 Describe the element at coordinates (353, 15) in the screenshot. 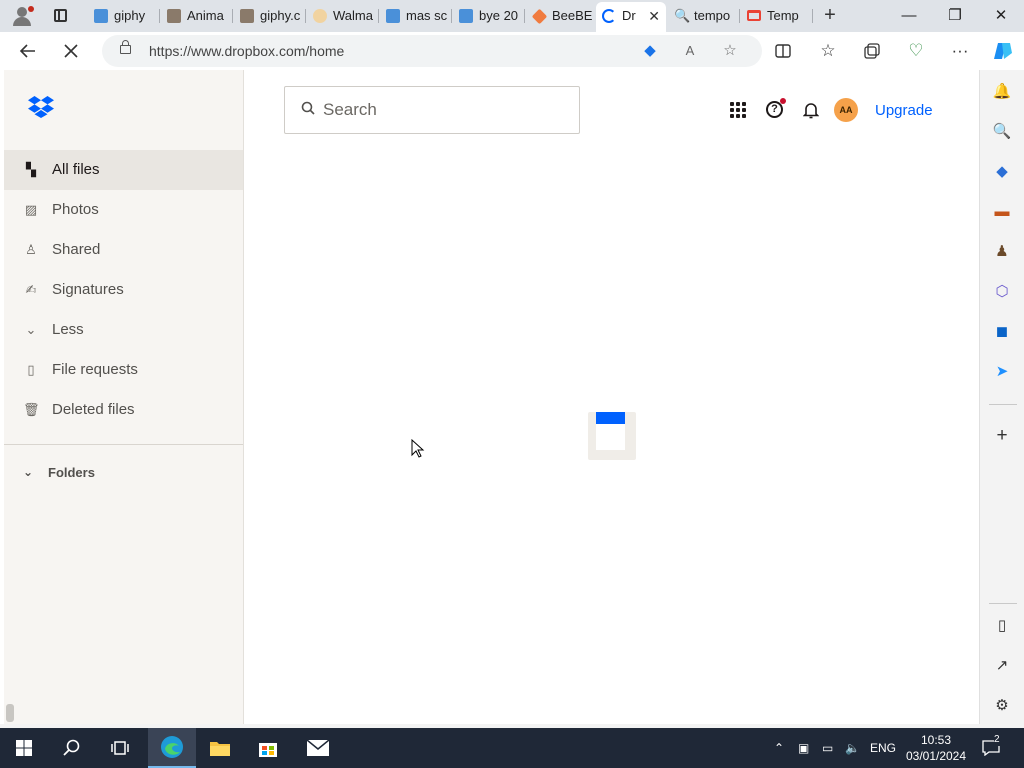

I see `tab-title: Walma` at that location.